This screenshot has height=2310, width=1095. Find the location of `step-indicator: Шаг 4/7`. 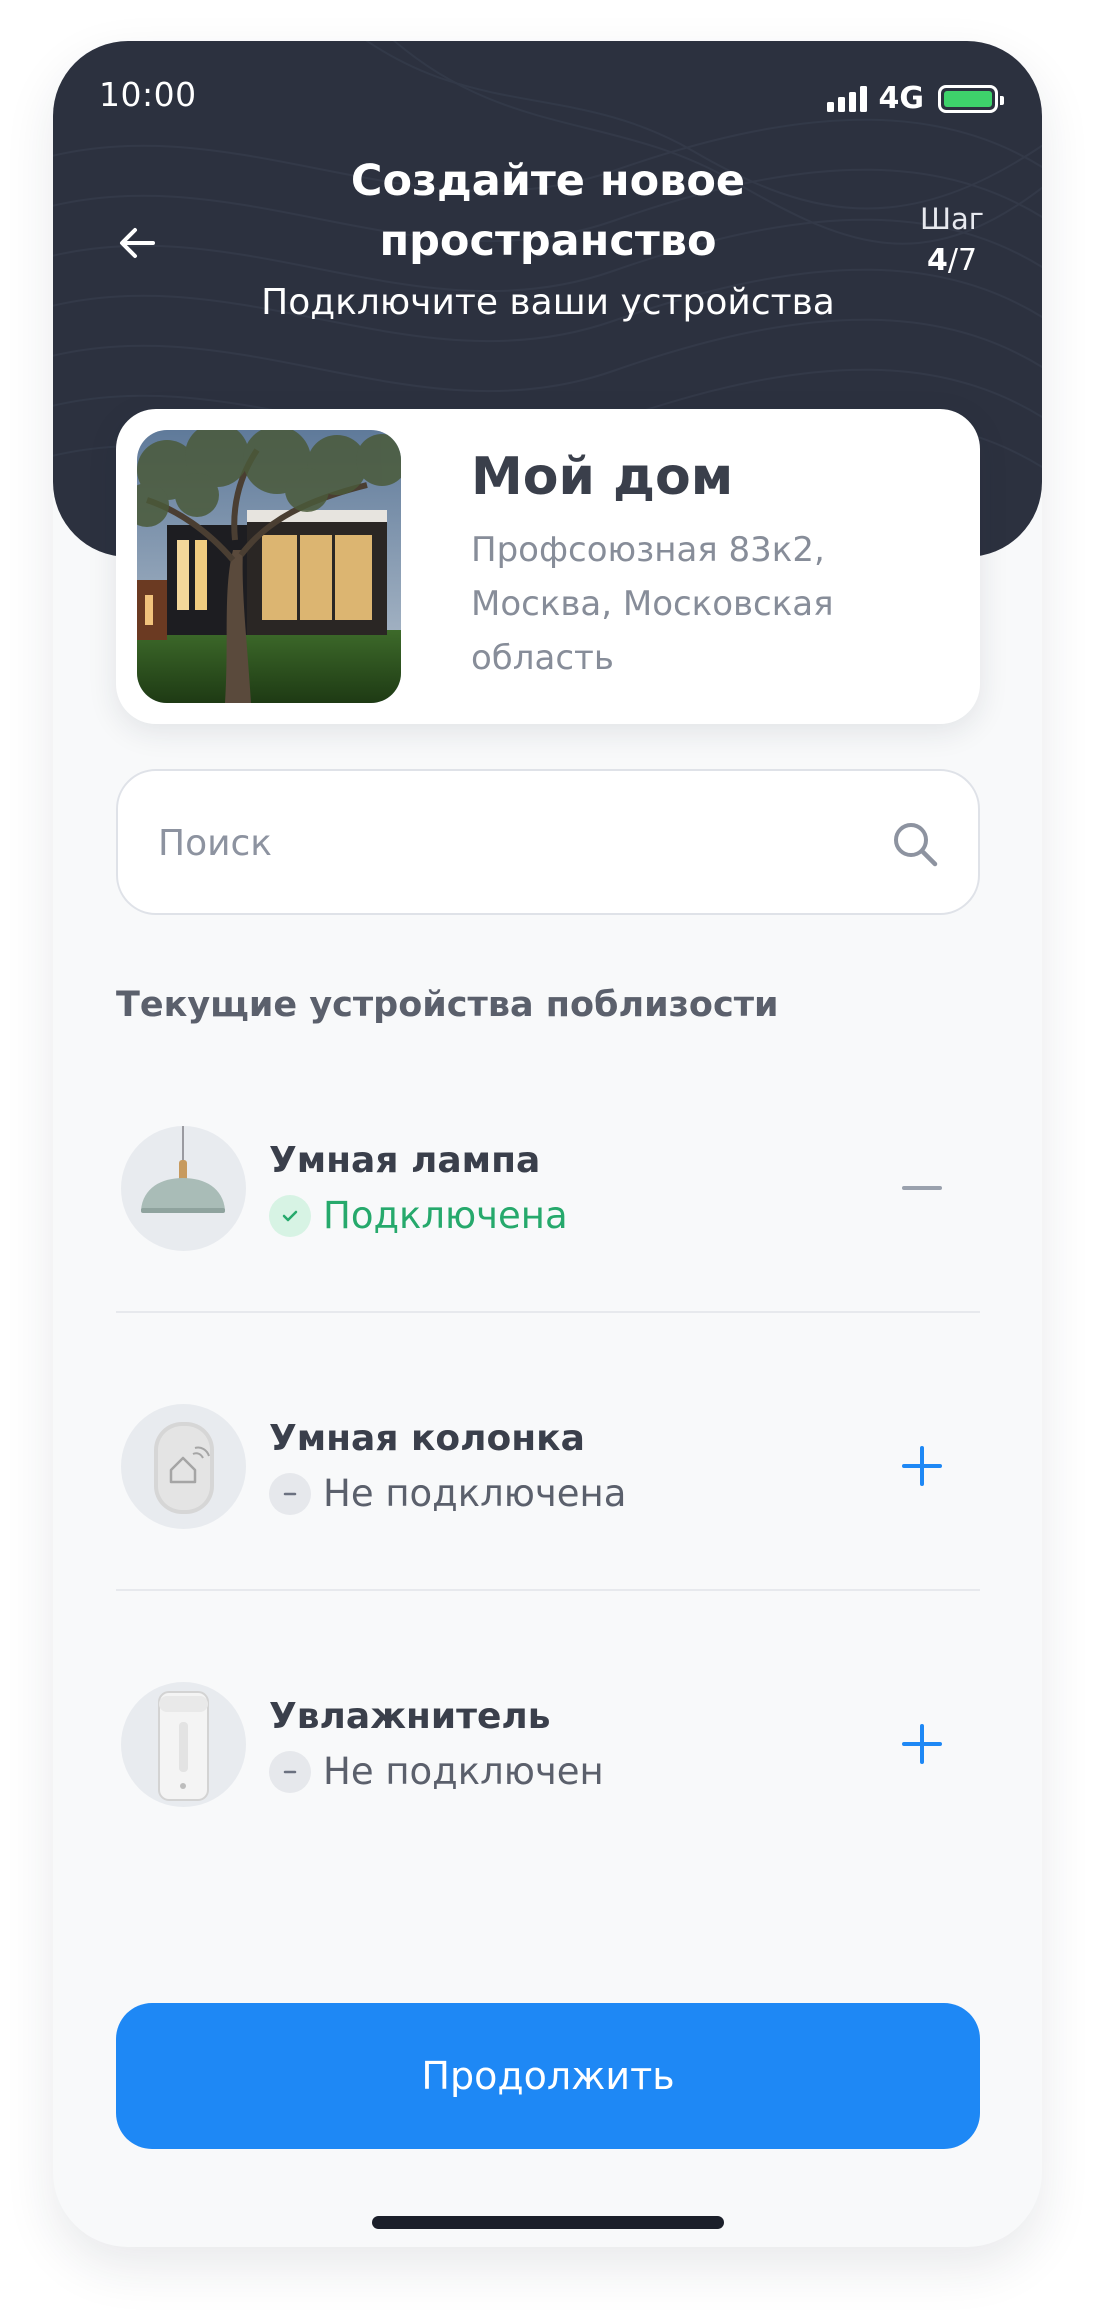

step-indicator: Шаг 4/7 is located at coordinates (952, 241).